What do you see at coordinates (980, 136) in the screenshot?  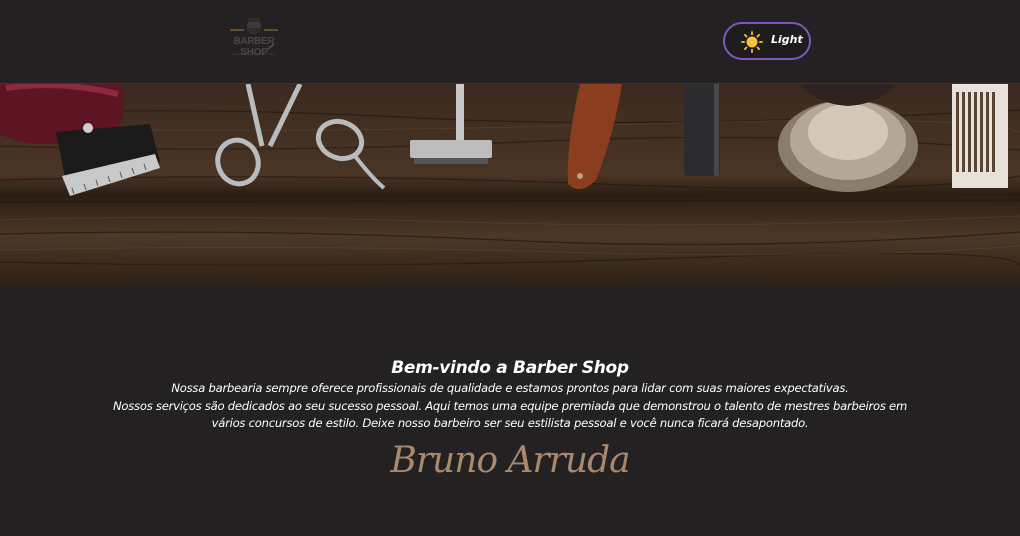 I see `comb-icon` at bounding box center [980, 136].